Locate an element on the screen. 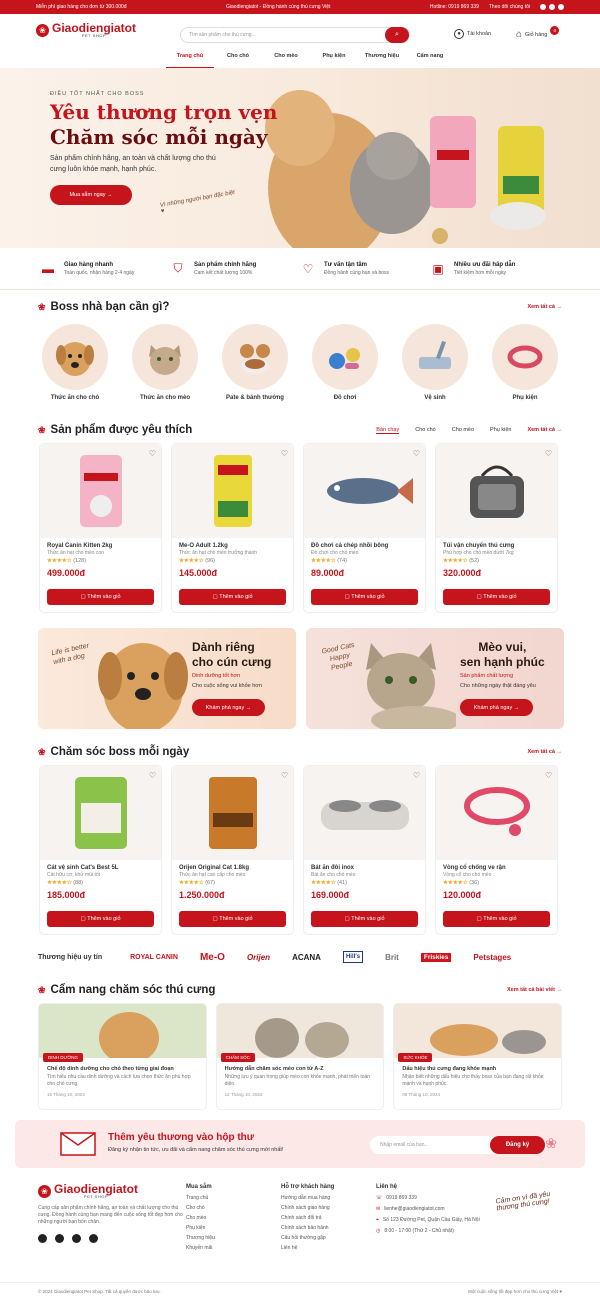 Image resolution: width=600 pixels, height=1300 pixels. category-cat-food: Thức ăn cho mèo is located at coordinates (165, 362).